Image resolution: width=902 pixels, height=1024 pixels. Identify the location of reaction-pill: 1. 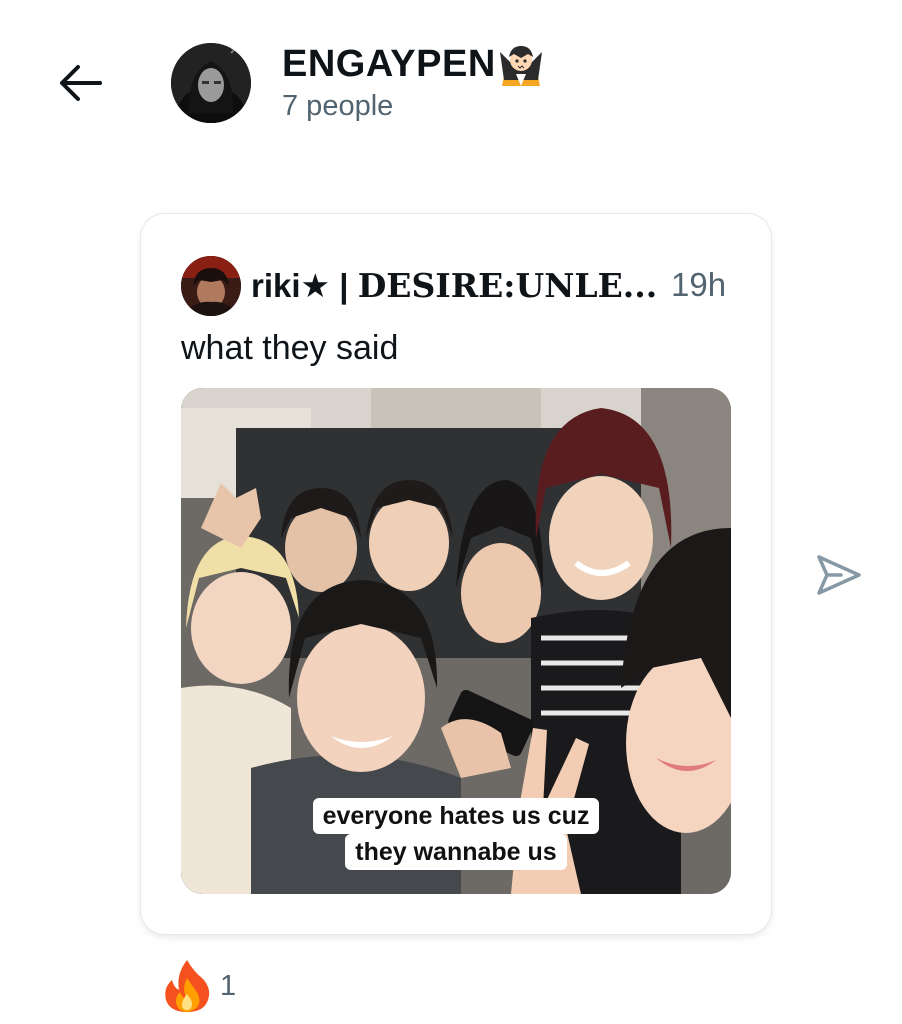
(199, 986).